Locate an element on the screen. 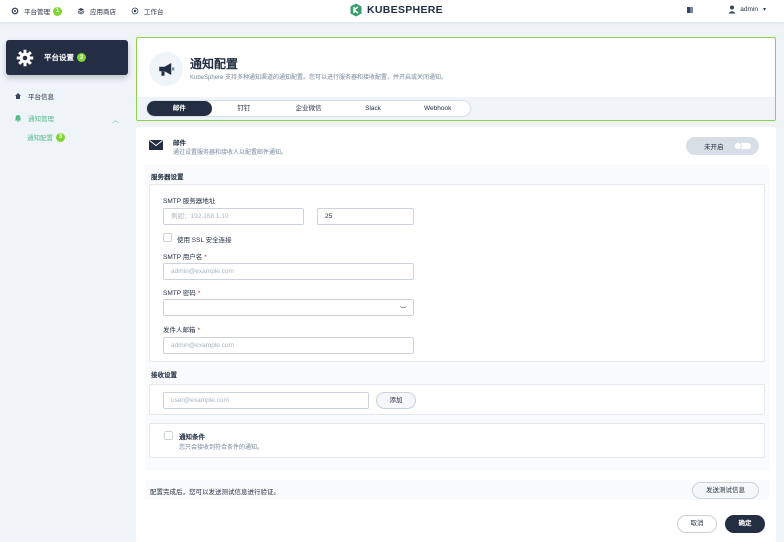 This screenshot has width=784, height=542. tab-dingtalk: 钉钉 is located at coordinates (244, 108).